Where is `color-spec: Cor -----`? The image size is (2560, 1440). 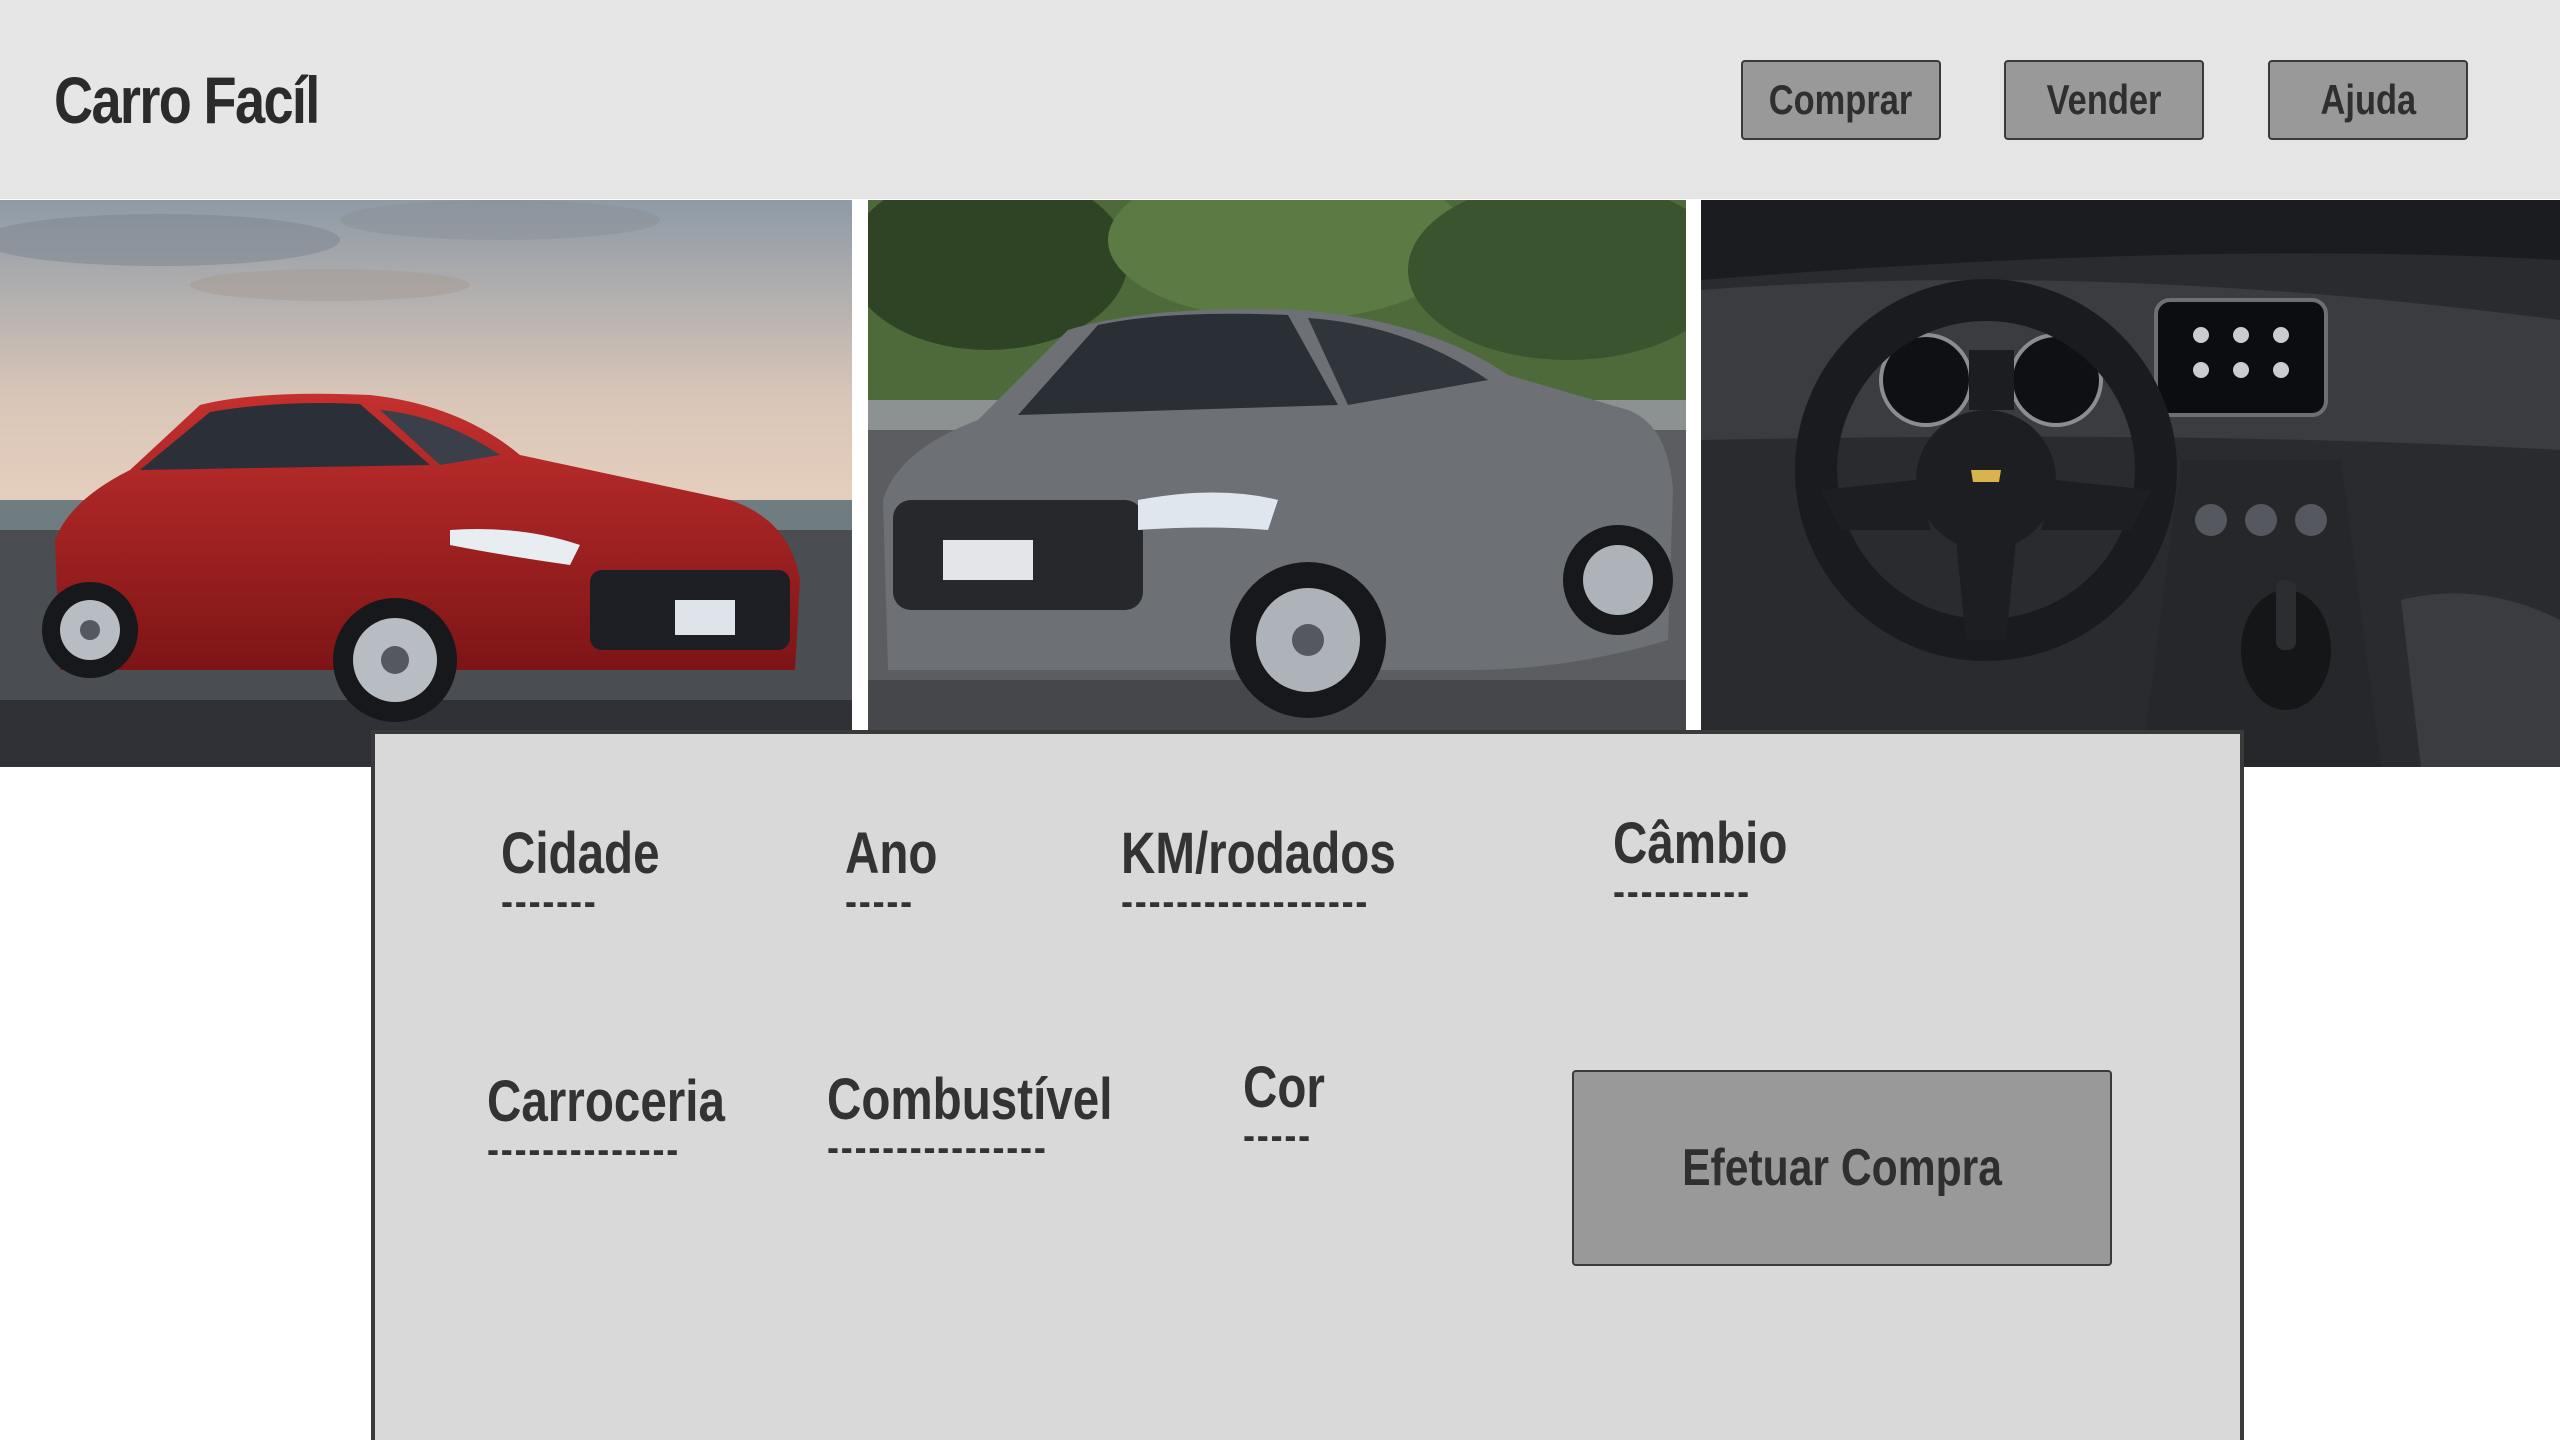
color-spec: Cor ----- is located at coordinates (1293, 1106).